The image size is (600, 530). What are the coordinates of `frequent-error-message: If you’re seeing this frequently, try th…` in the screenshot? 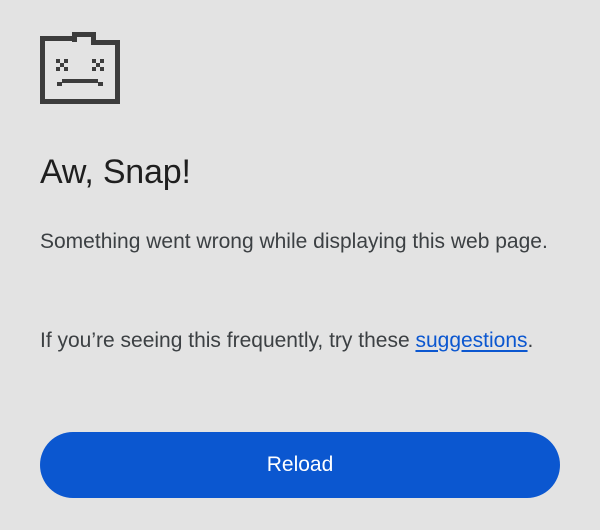 It's located at (300, 340).